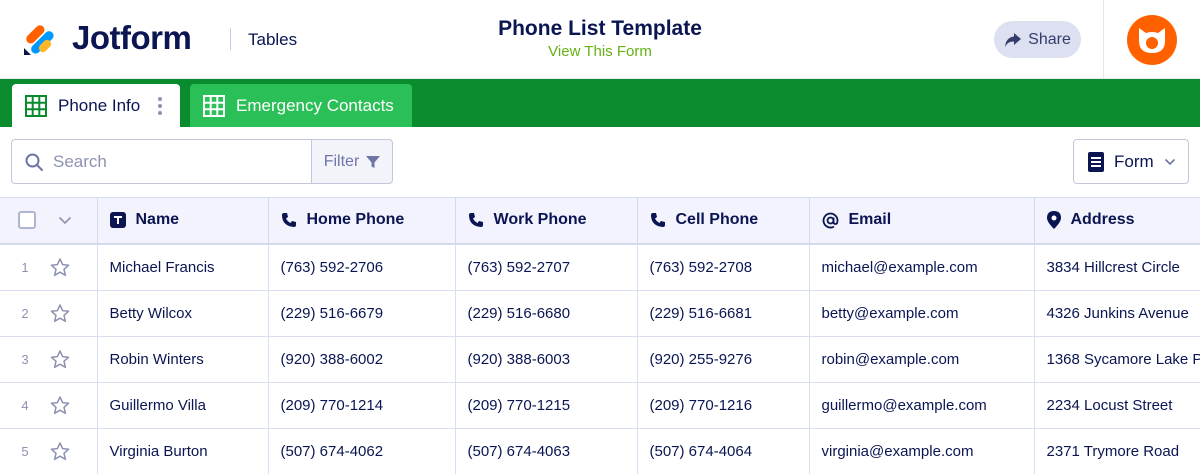  What do you see at coordinates (132, 38) in the screenshot?
I see `brand-name: Jotform` at bounding box center [132, 38].